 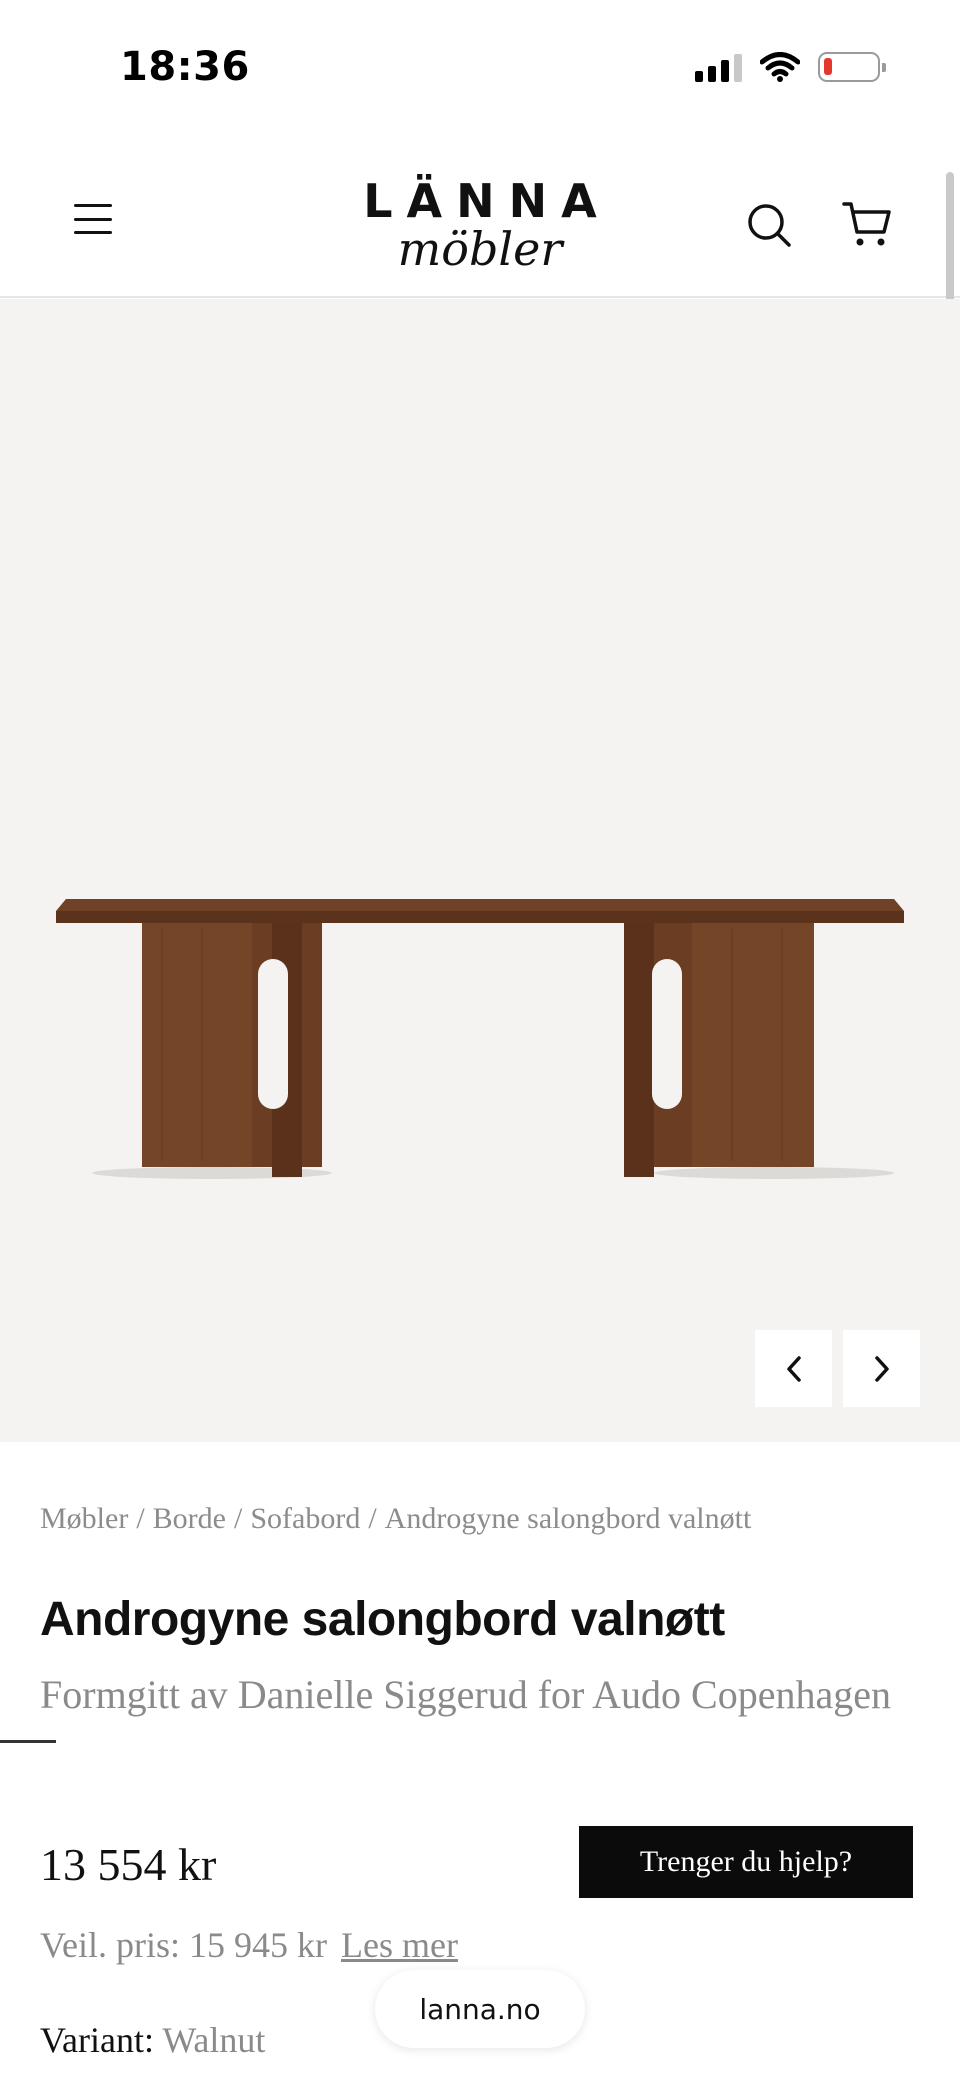 I want to click on battery-low-icon, so click(x=852, y=67).